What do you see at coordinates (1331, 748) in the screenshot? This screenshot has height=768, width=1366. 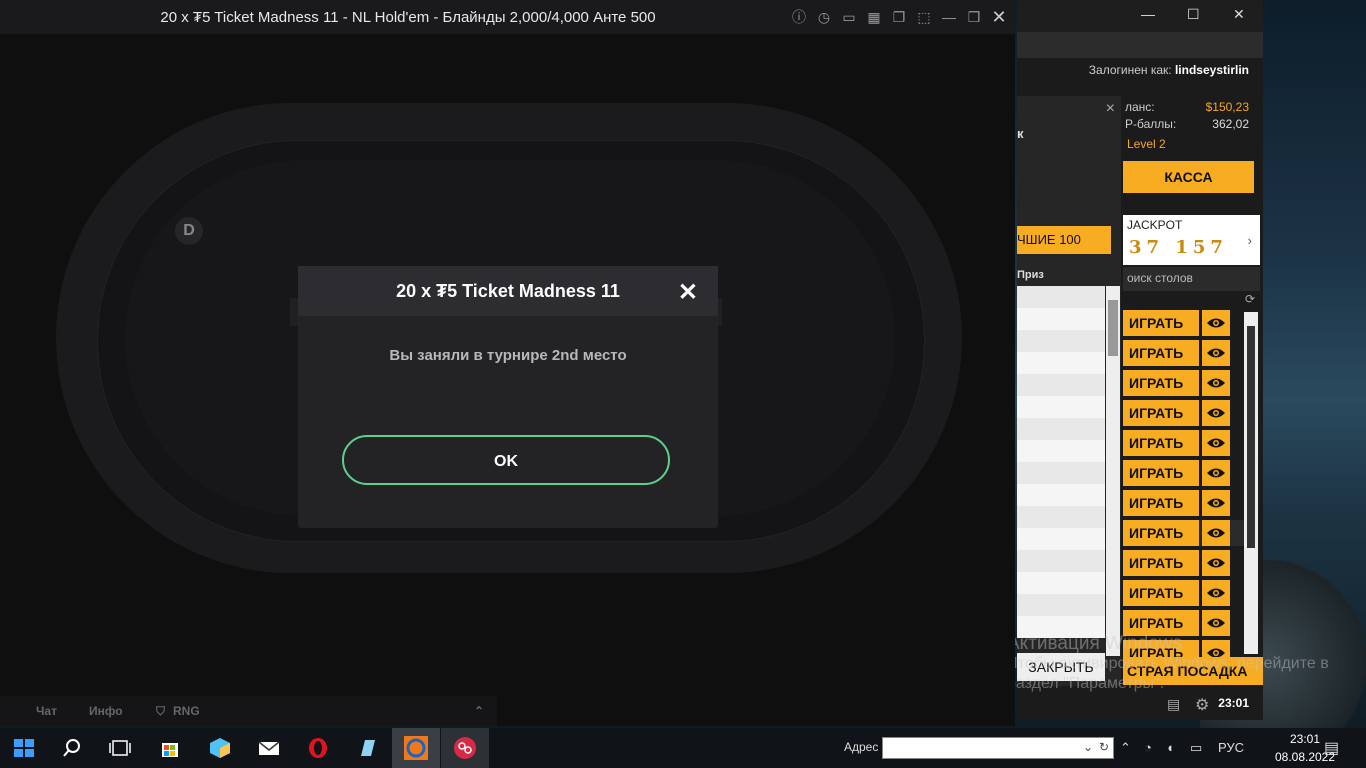 I see `notification-icon: ▤` at bounding box center [1331, 748].